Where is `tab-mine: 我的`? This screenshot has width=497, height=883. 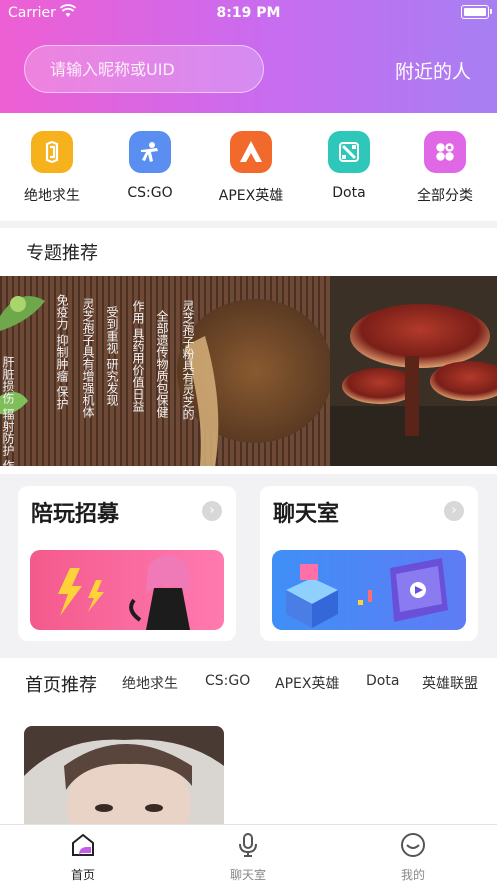
tab-mine: 我的 is located at coordinates (413, 857).